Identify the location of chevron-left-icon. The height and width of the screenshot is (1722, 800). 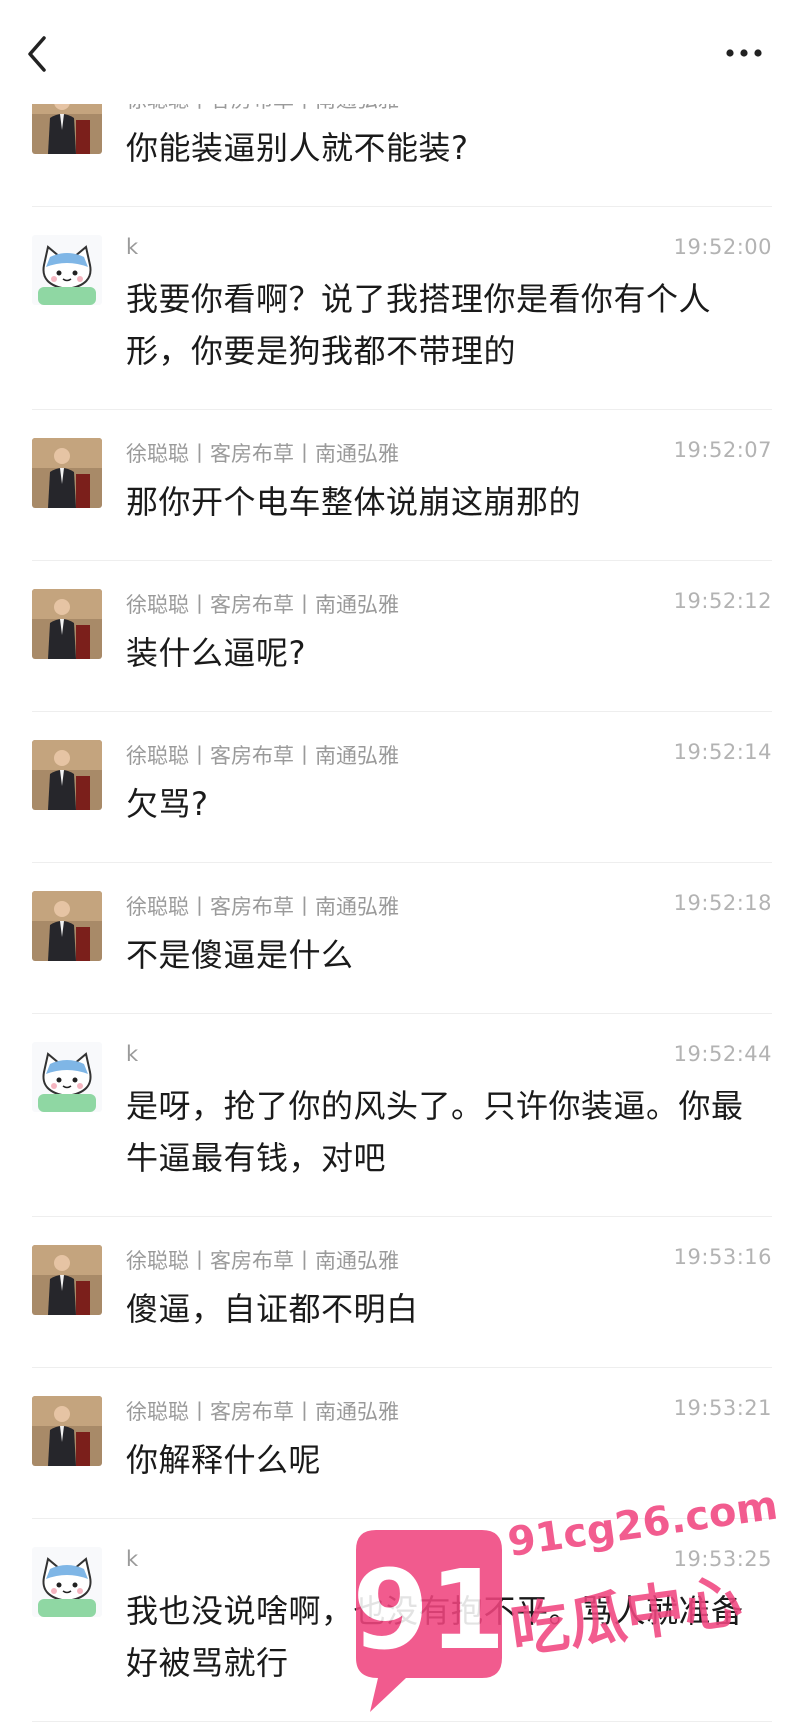
(39, 54).